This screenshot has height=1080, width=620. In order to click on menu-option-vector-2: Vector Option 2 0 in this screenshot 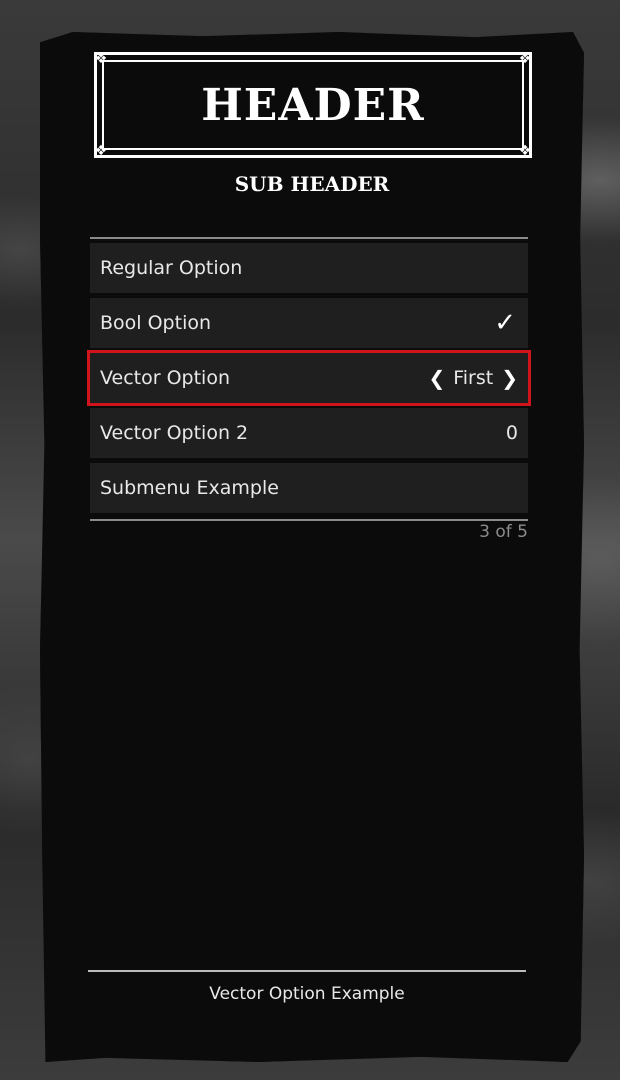, I will do `click(309, 433)`.